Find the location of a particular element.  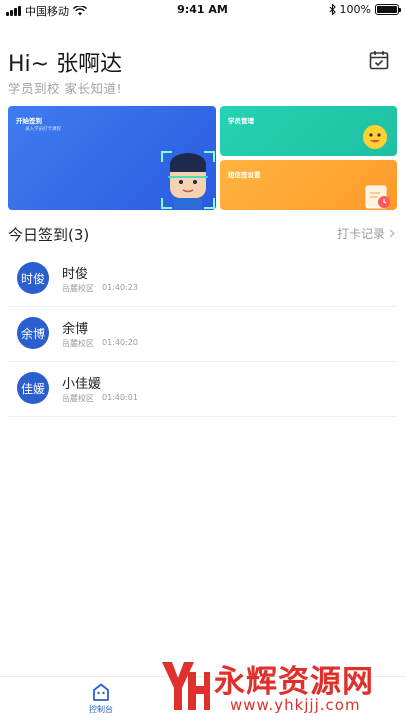

chevron-right-icon is located at coordinates (392, 233).